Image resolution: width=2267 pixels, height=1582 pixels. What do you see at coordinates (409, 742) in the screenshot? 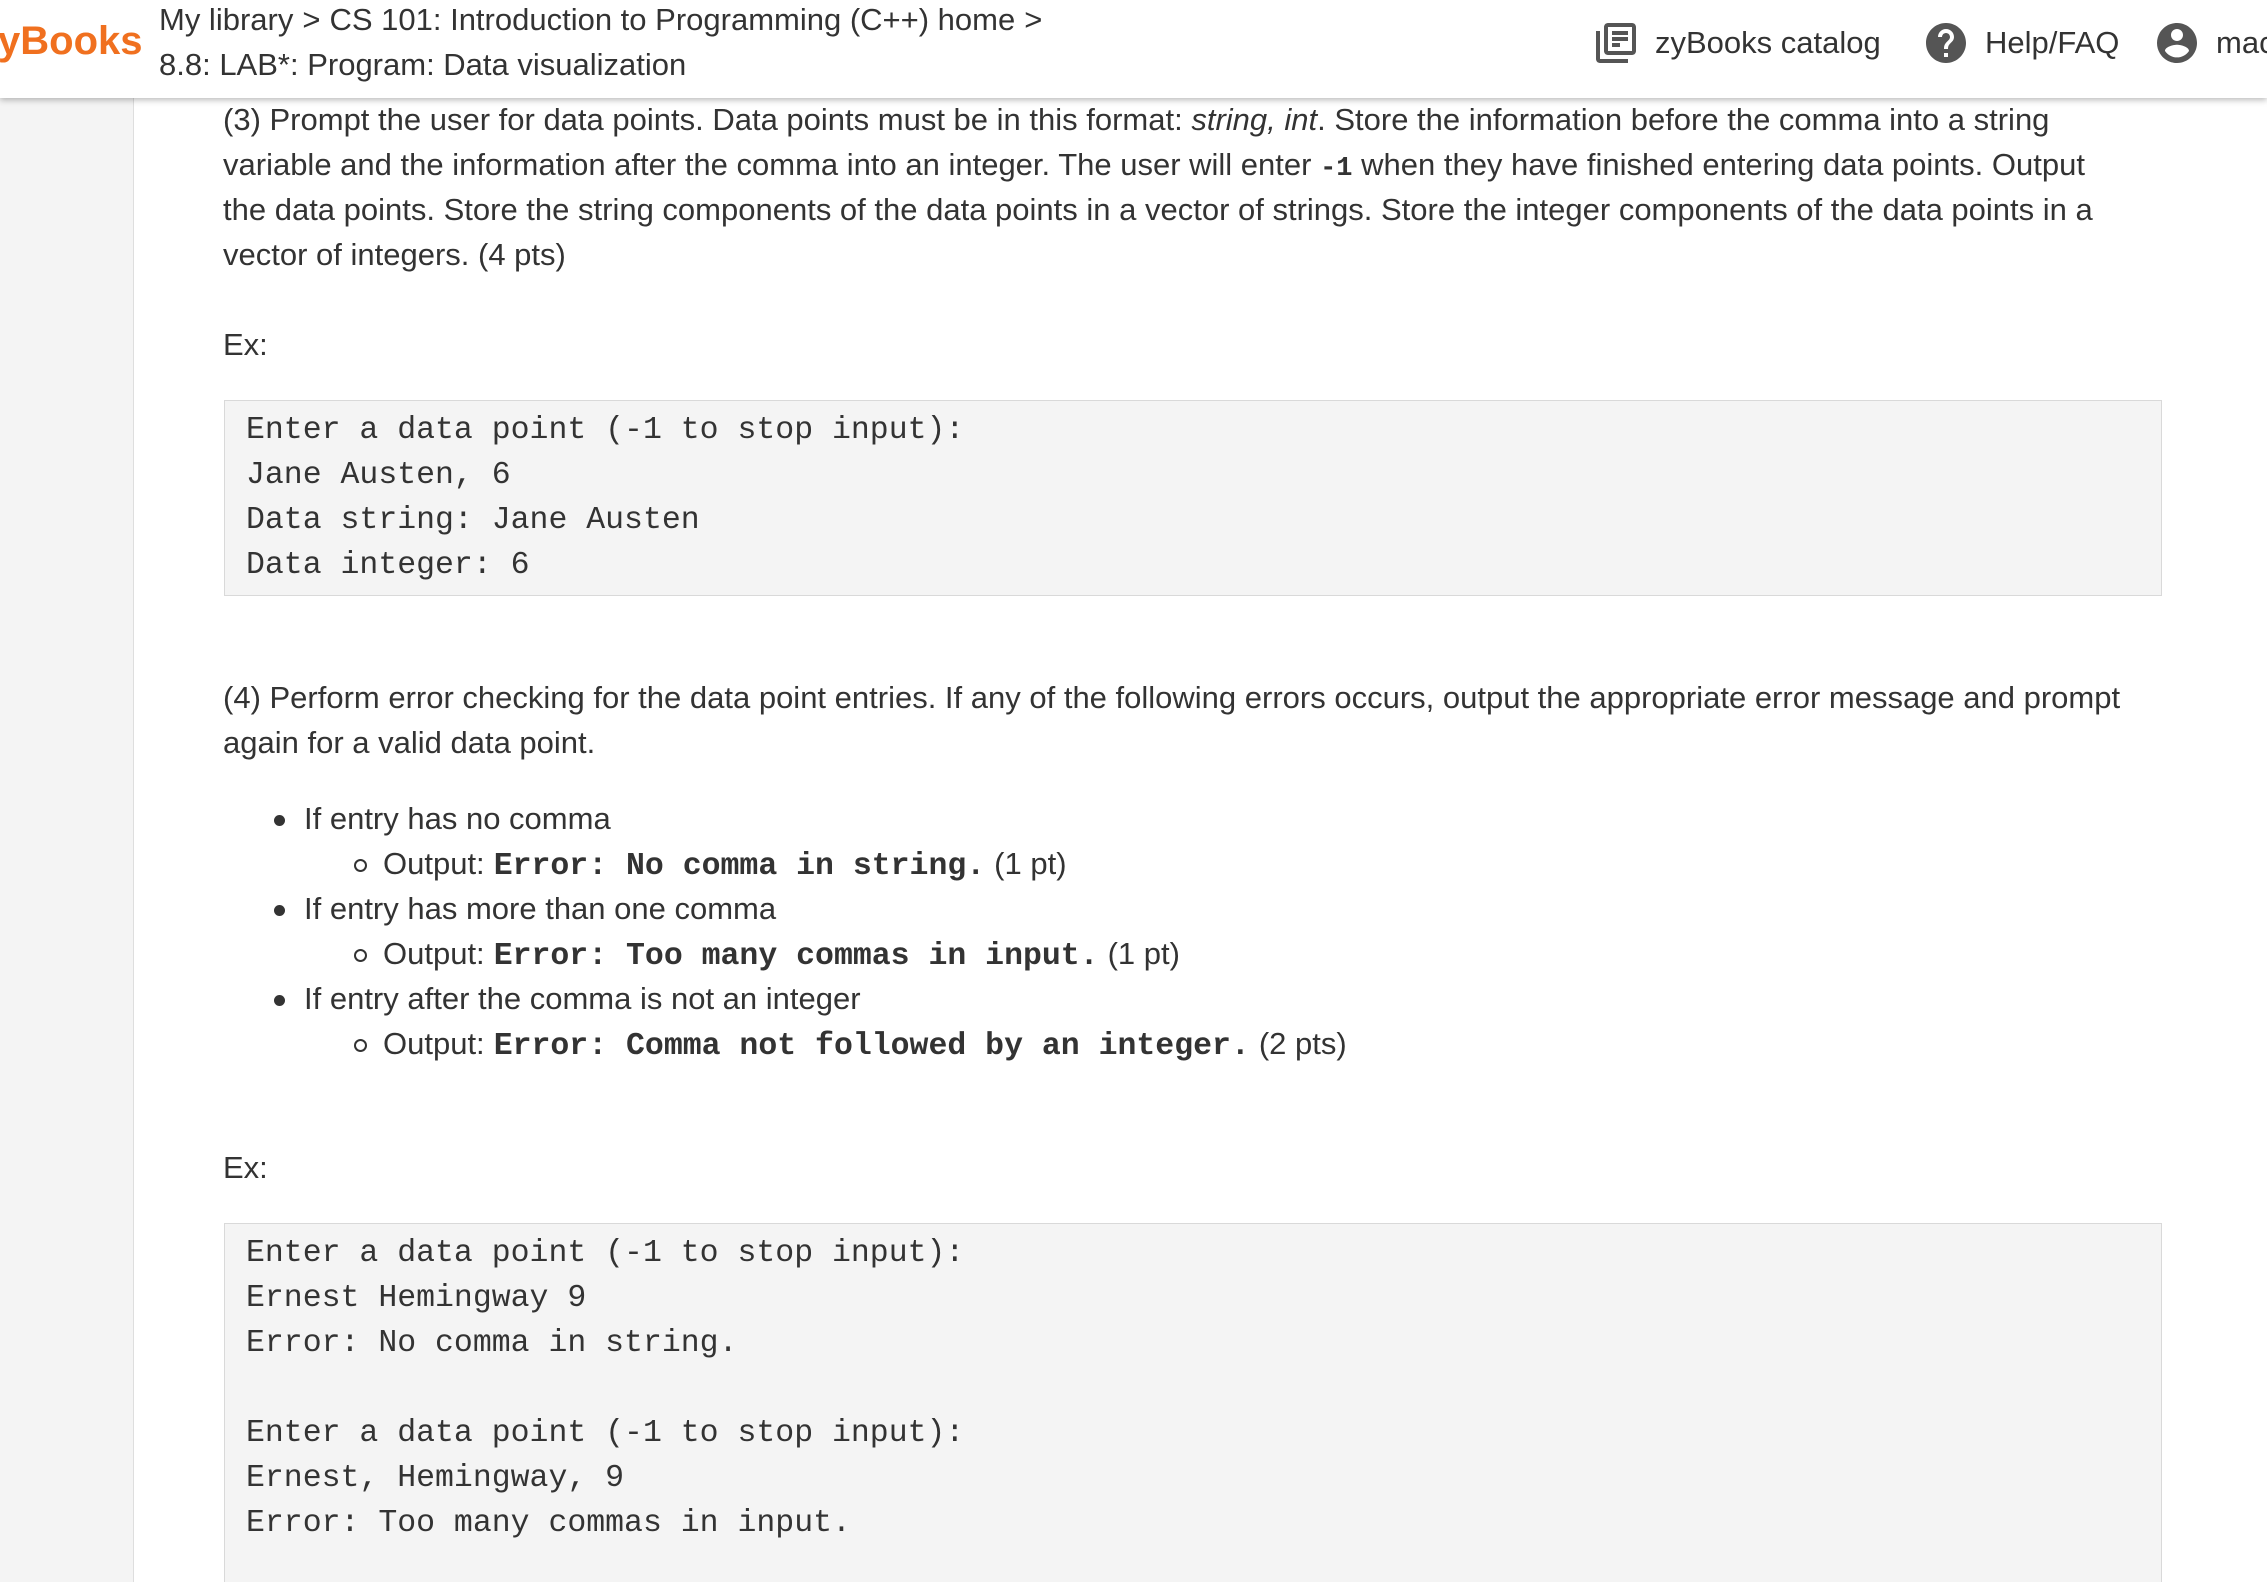
I see `part4-line: again for a valid data point.` at bounding box center [409, 742].